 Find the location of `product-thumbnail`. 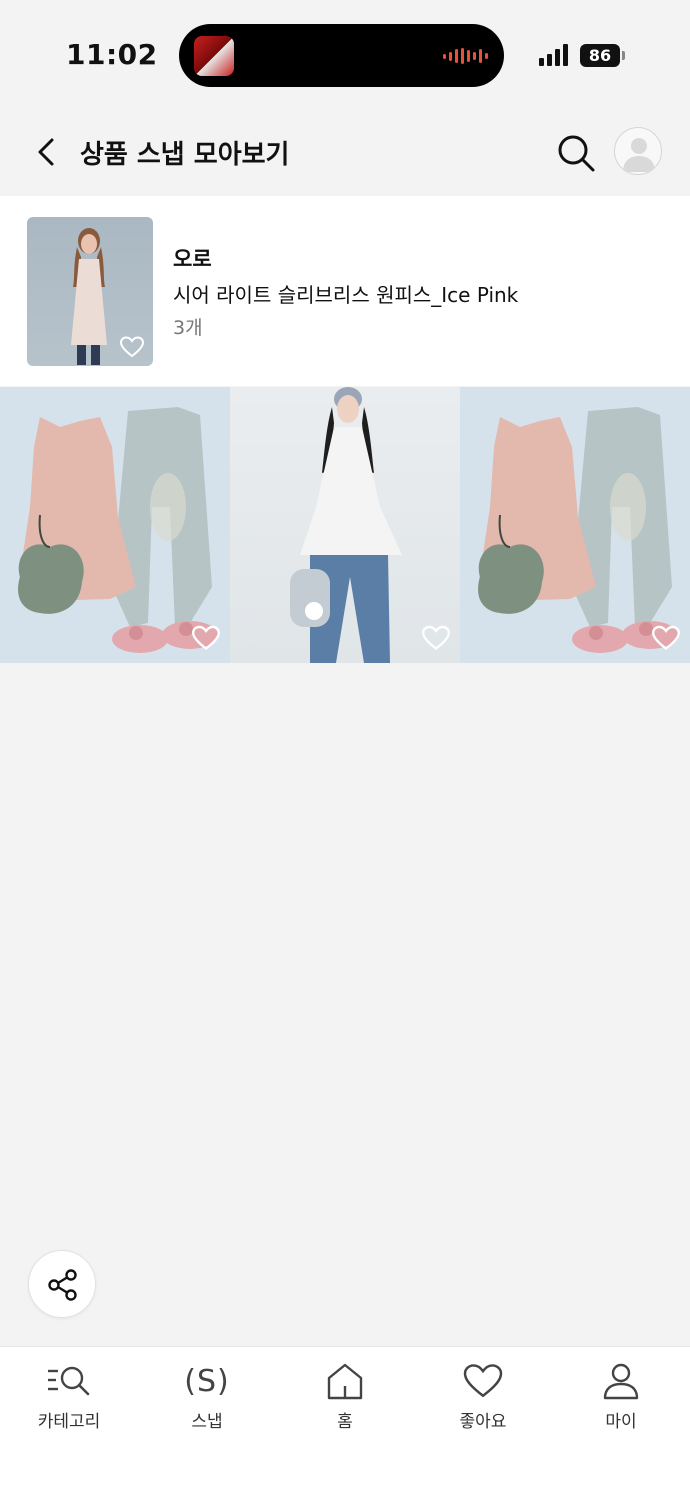

product-thumbnail is located at coordinates (90, 291).